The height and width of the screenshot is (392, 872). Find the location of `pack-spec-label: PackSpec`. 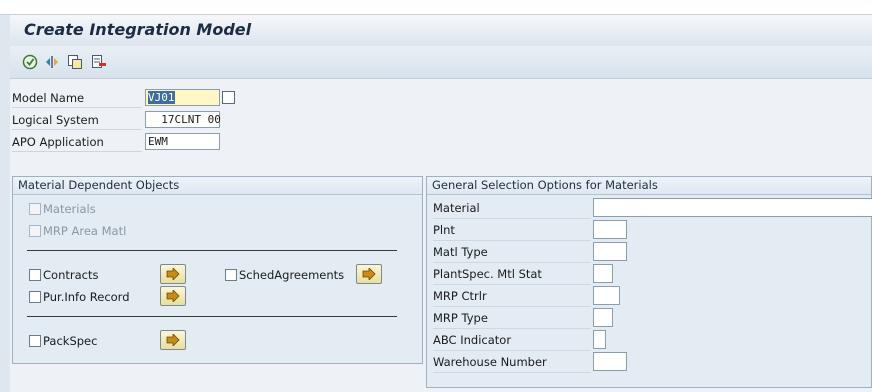

pack-spec-label: PackSpec is located at coordinates (70, 341).